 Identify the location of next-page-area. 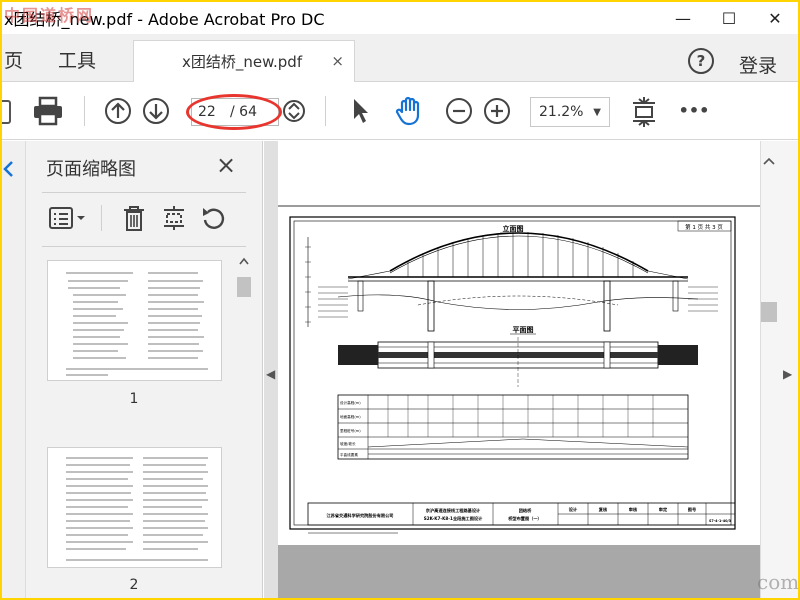
(519, 571).